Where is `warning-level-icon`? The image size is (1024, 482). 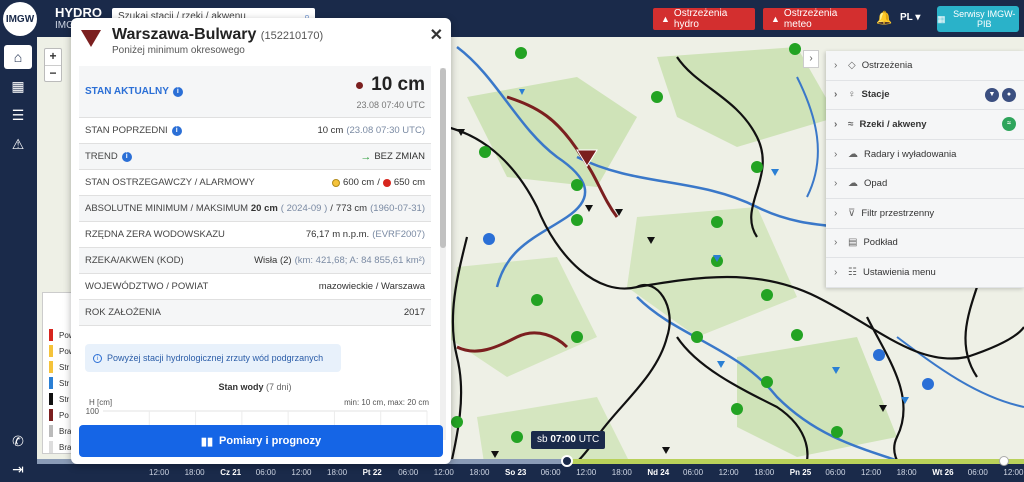 warning-level-icon is located at coordinates (336, 182).